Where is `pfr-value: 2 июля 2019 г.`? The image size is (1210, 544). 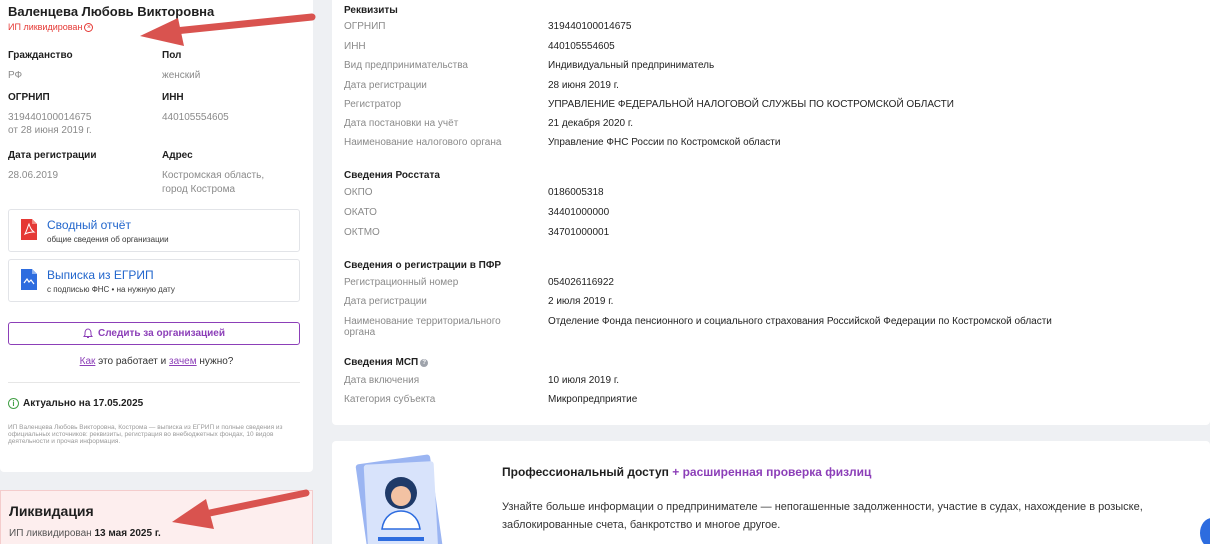
pfr-value: 2 июля 2019 г. is located at coordinates (581, 301).